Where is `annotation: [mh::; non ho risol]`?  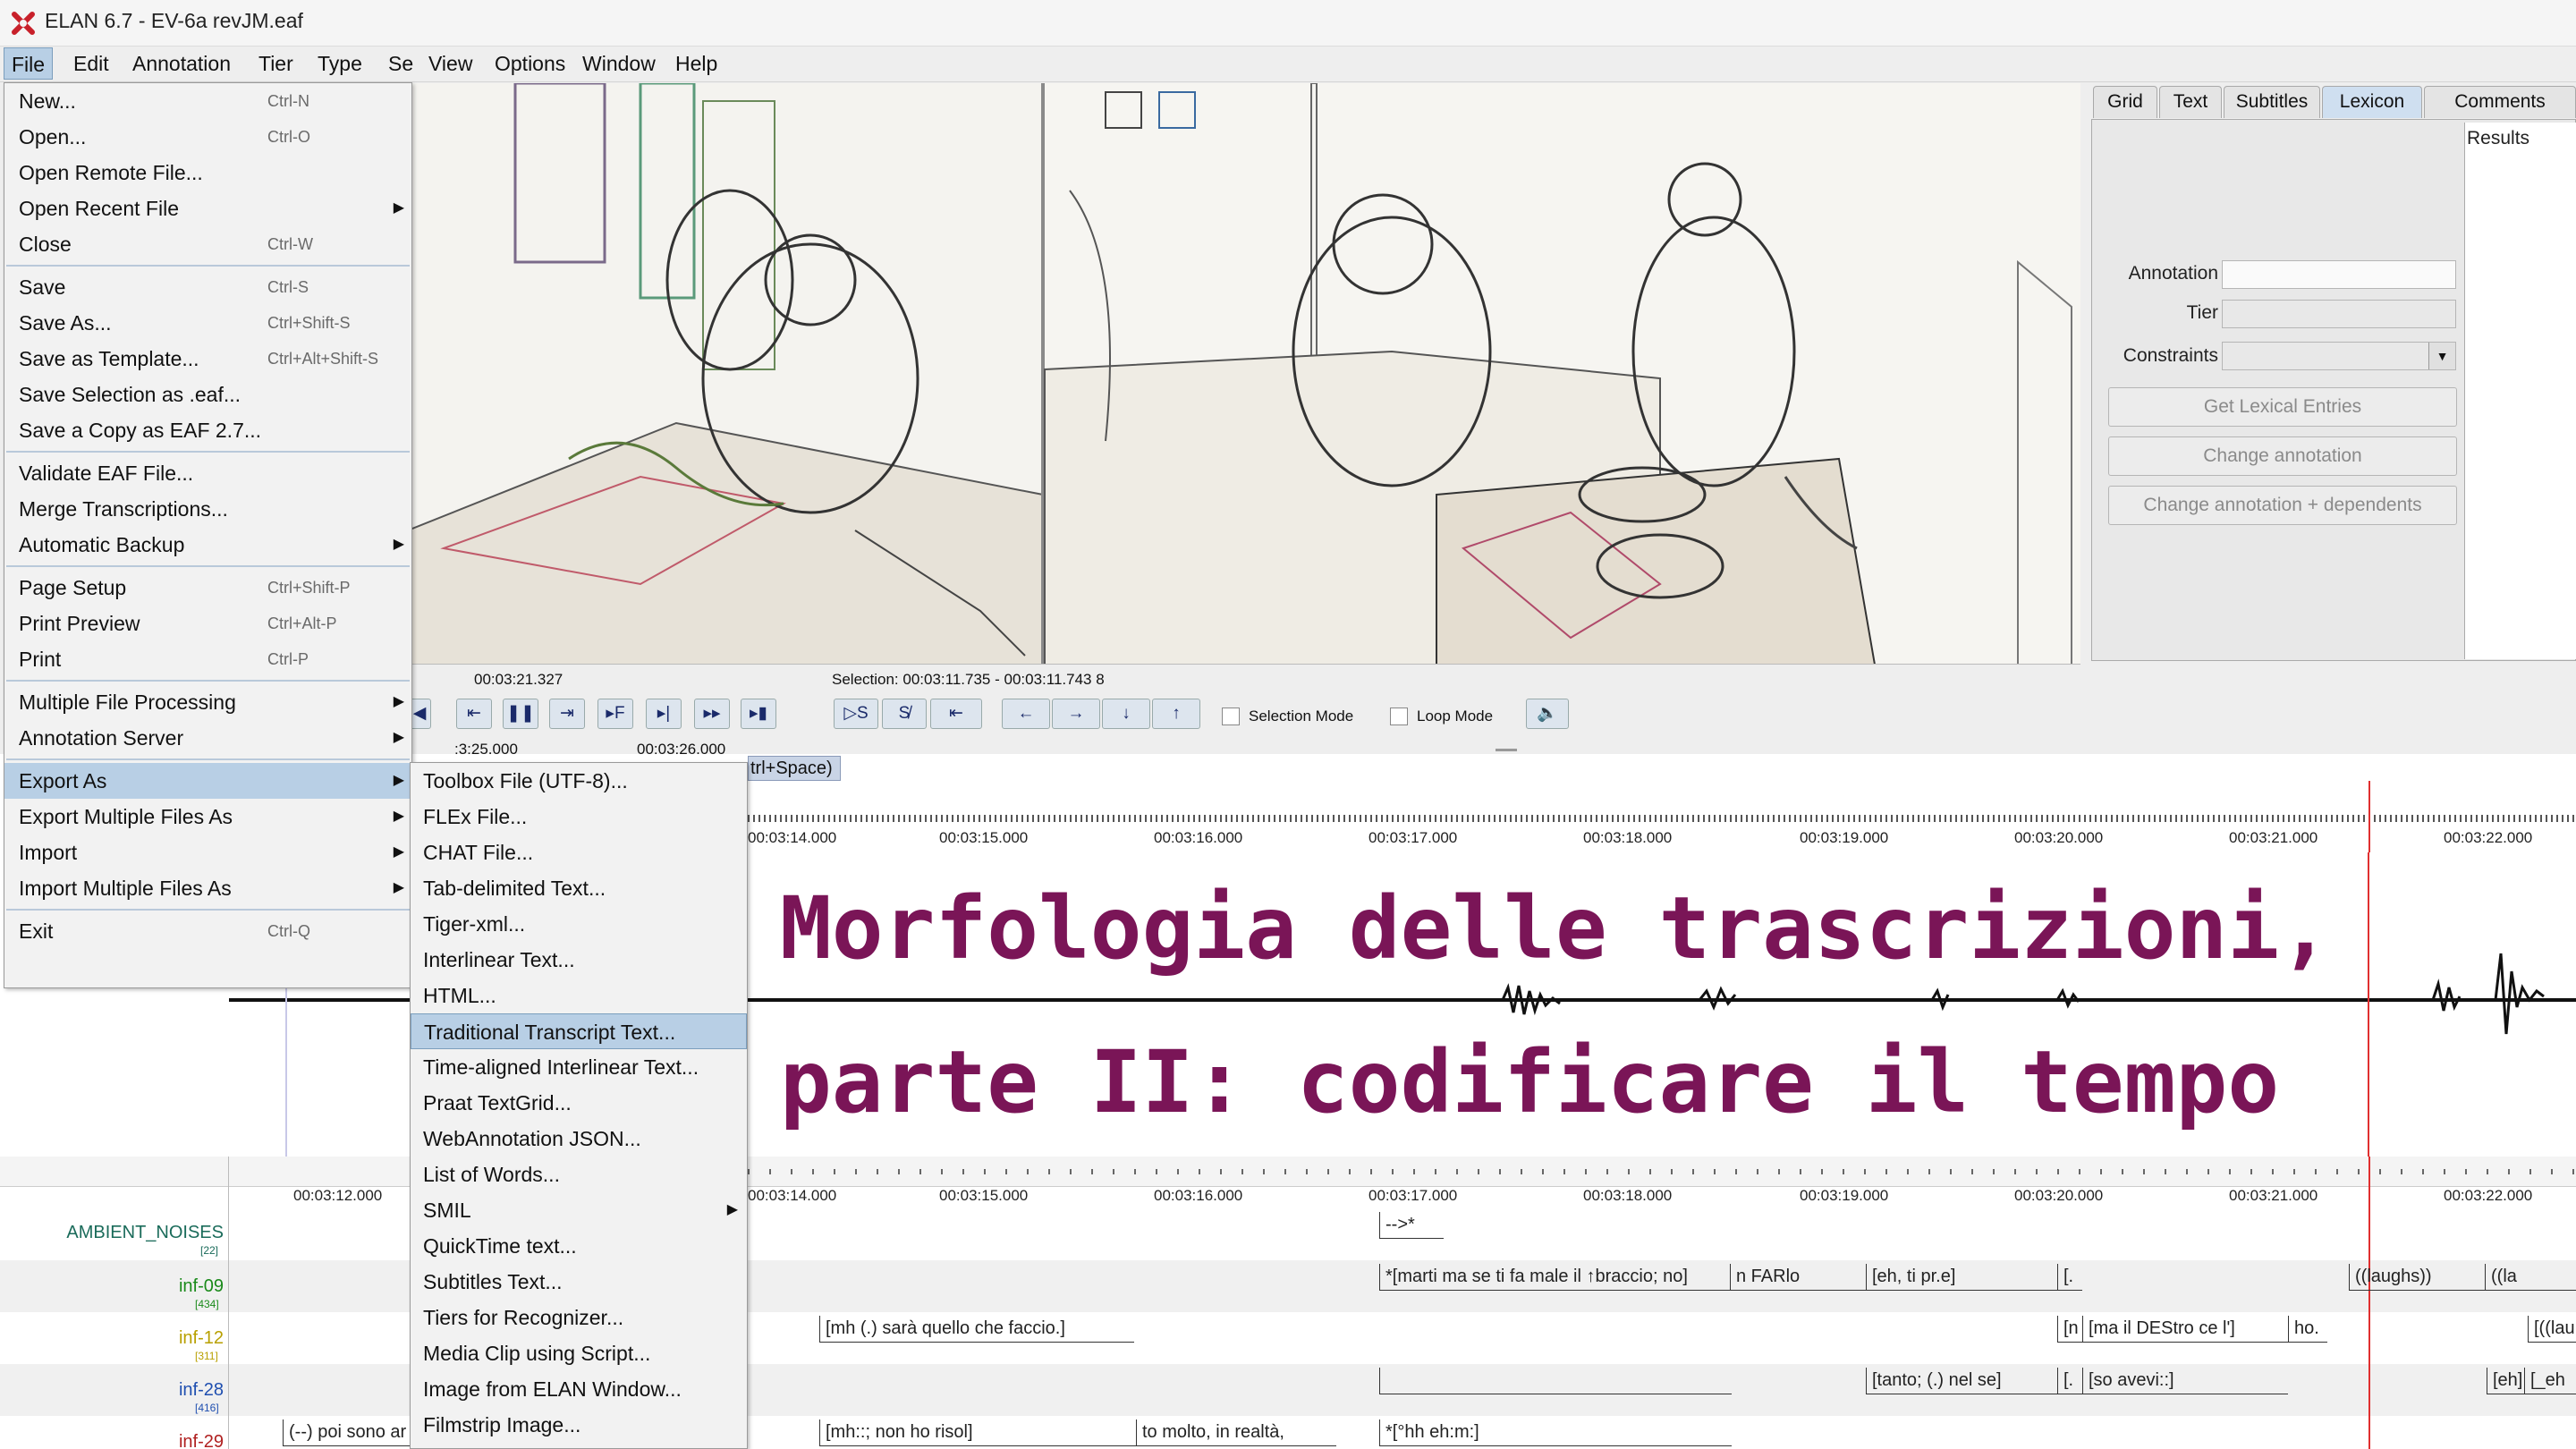 annotation: [mh::; non ho risol] is located at coordinates (977, 1432).